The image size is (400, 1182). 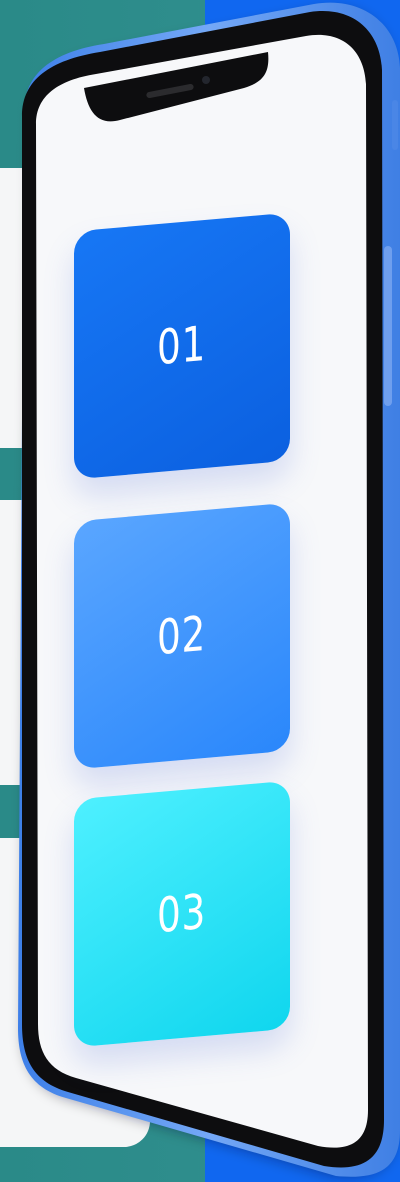 I want to click on step-card-01: 01, so click(x=182, y=346).